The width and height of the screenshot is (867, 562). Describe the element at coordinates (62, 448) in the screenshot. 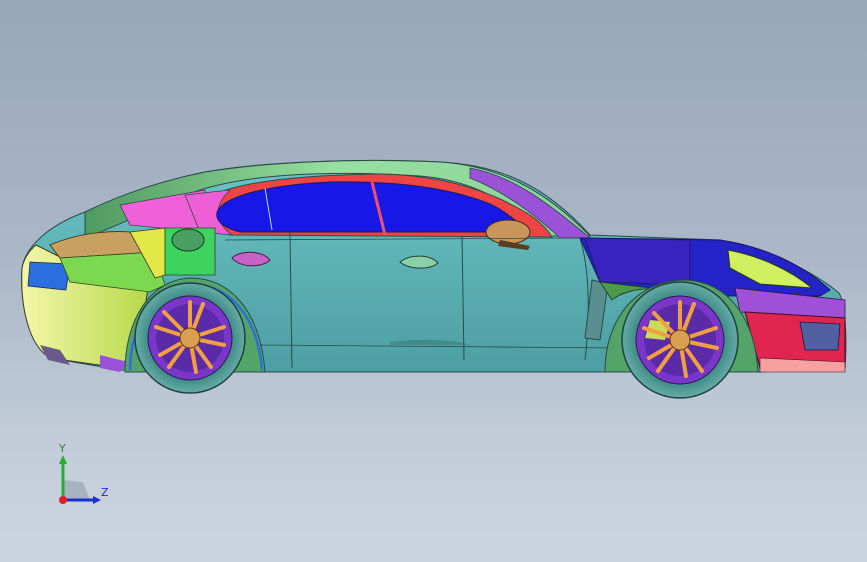

I see `y-axis-label: Y` at that location.